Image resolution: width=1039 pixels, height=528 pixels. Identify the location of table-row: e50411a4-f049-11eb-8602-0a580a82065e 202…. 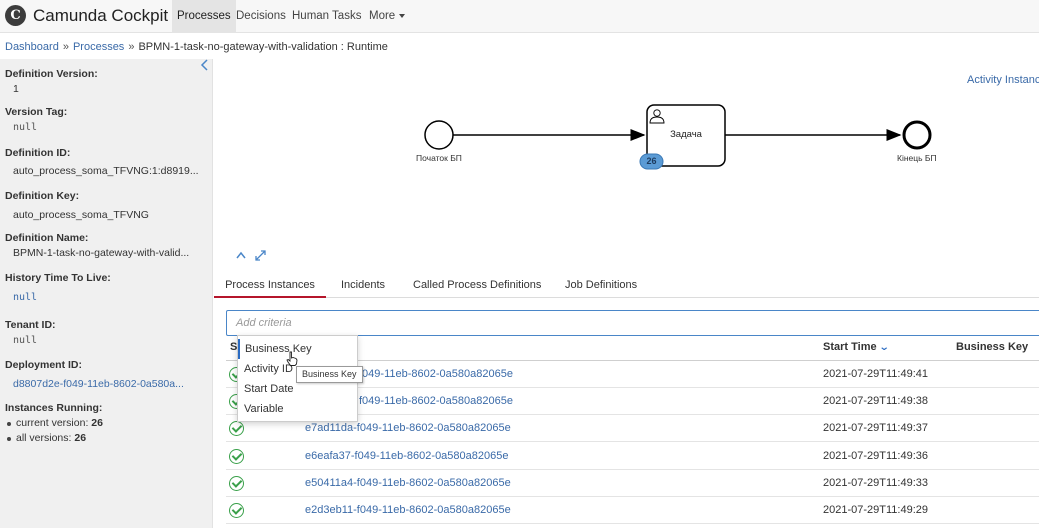
(632, 483).